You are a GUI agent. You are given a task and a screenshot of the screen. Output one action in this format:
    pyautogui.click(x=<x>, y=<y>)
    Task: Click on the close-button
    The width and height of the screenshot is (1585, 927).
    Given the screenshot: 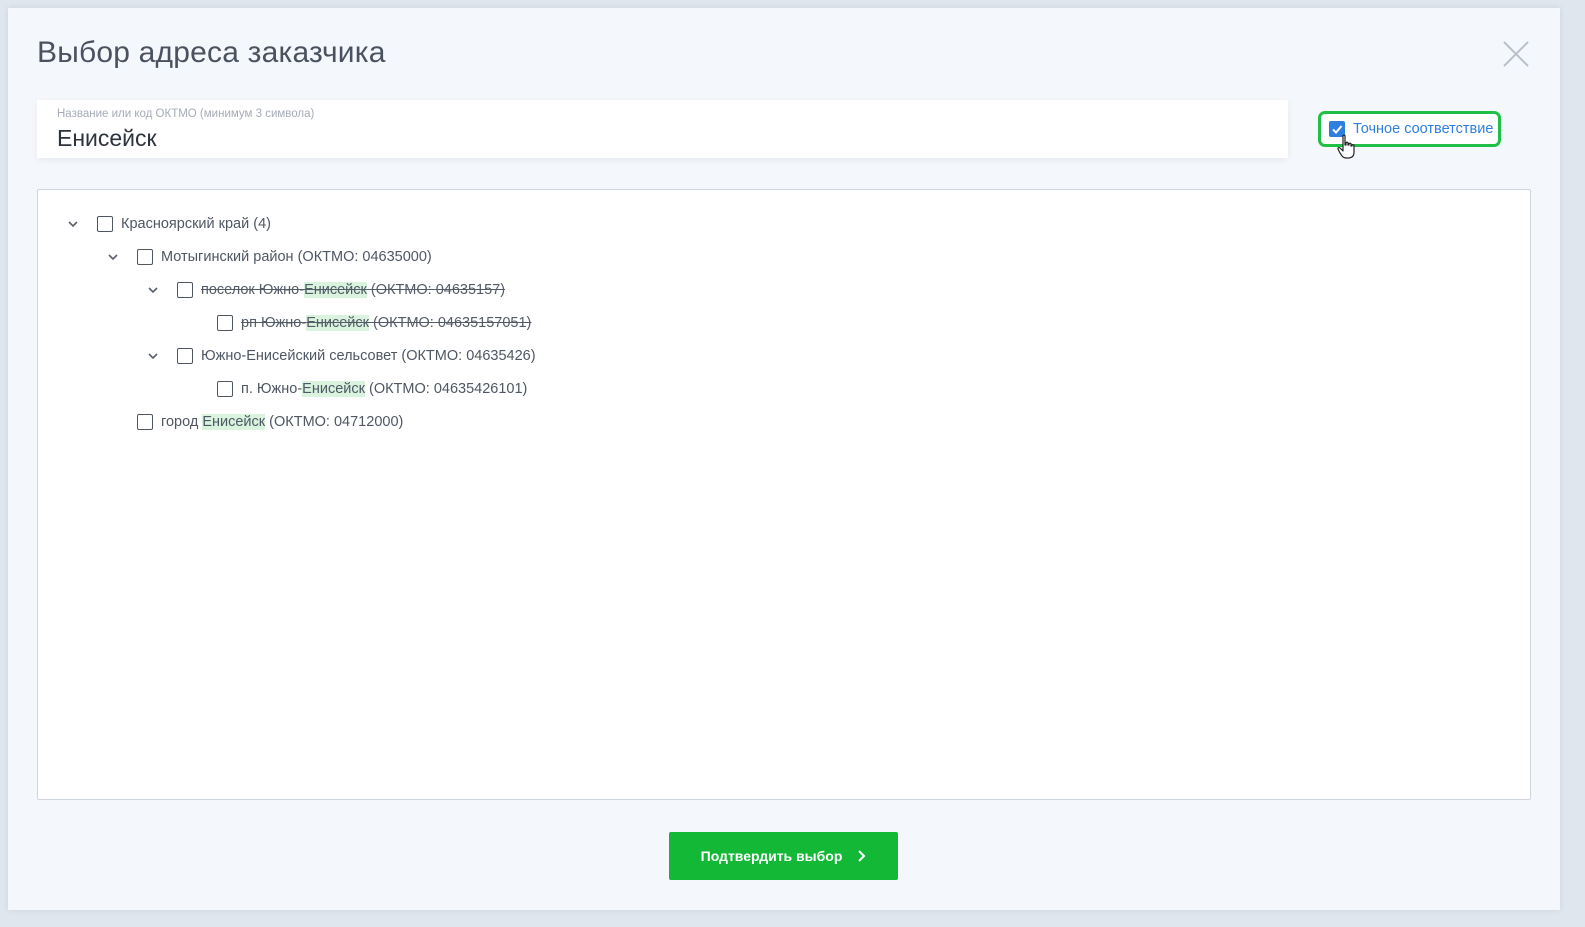 What is the action you would take?
    pyautogui.click(x=1516, y=54)
    